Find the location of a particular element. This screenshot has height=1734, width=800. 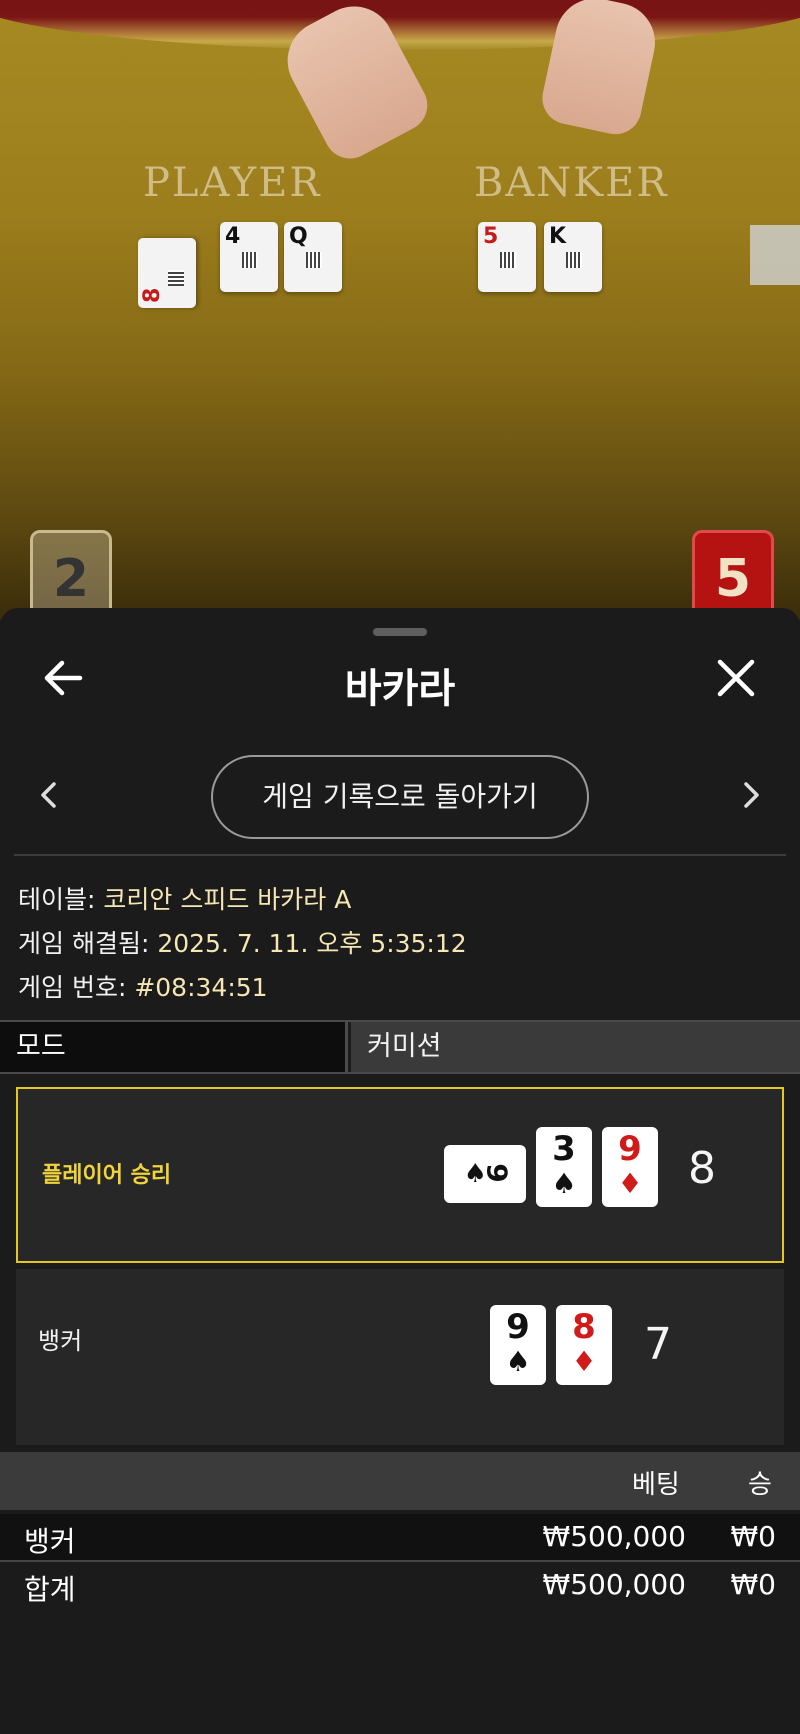

bets-table-header: 베팅 승 is located at coordinates (400, 1481).